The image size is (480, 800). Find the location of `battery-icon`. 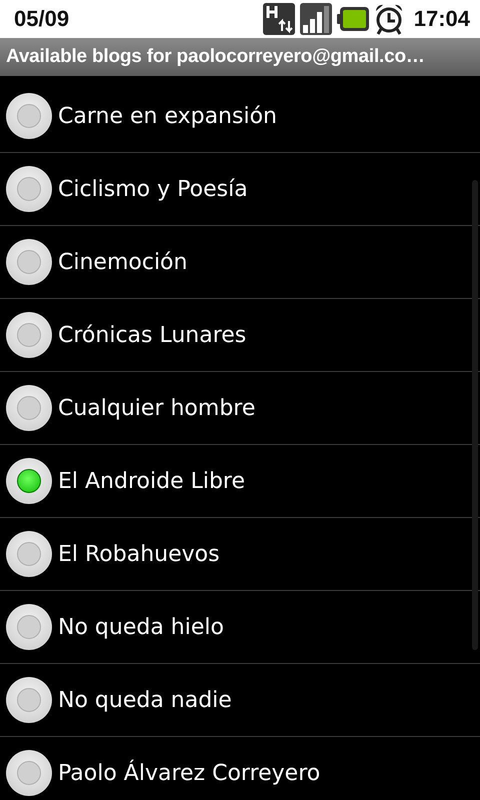

battery-icon is located at coordinates (352, 19).